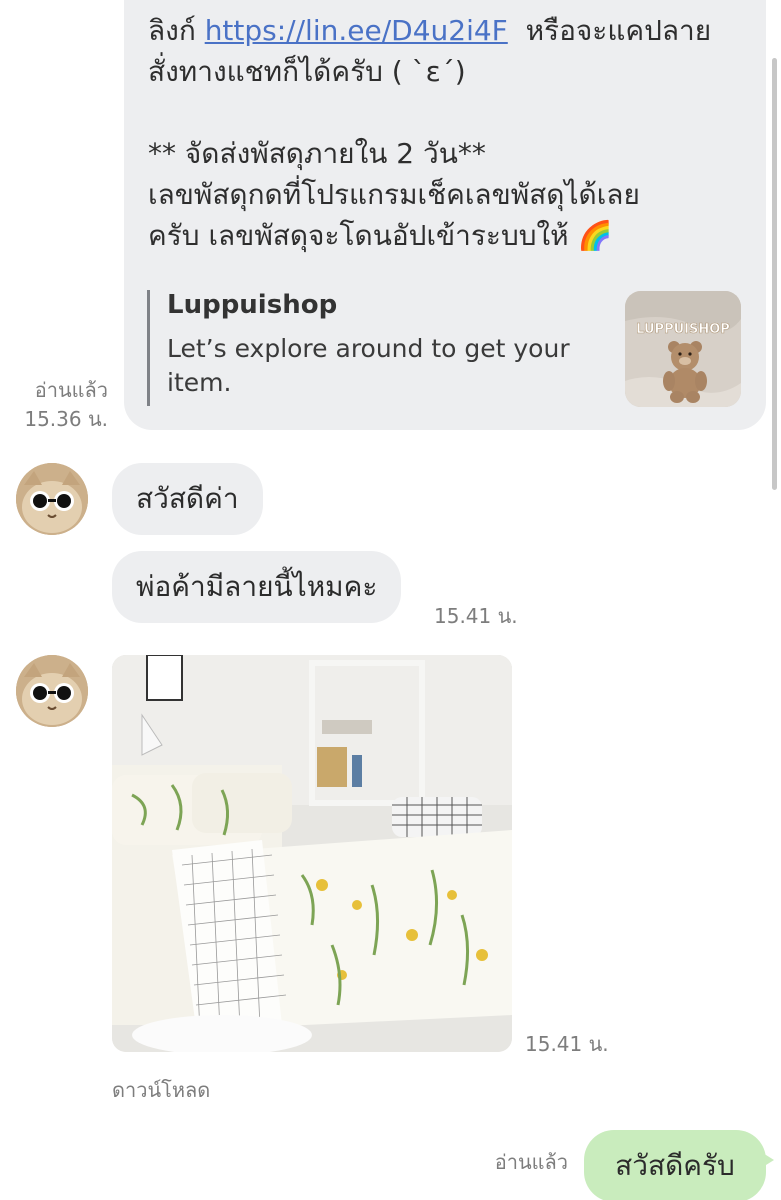  Describe the element at coordinates (356, 30) in the screenshot. I see `shop-link: https://lin.ee/D4u2i4F` at that location.